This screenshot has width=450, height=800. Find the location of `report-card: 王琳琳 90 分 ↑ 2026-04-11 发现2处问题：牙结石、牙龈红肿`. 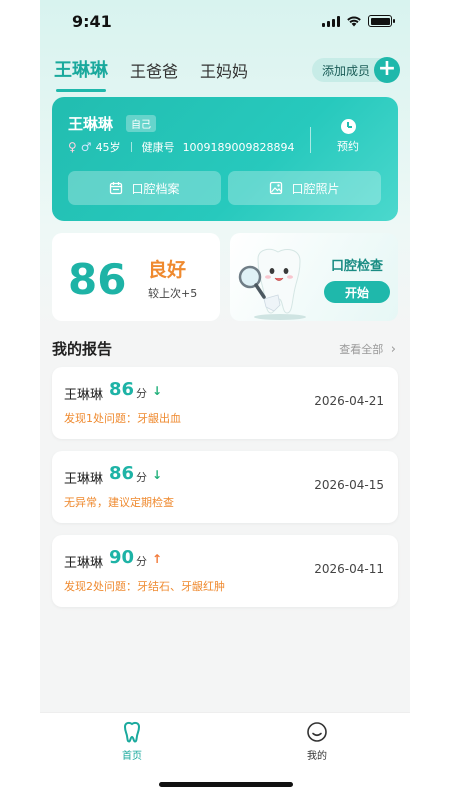

report-card: 王琳琳 90 分 ↑ 2026-04-11 发现2处问题：牙结石、牙龈红肿 is located at coordinates (225, 571).